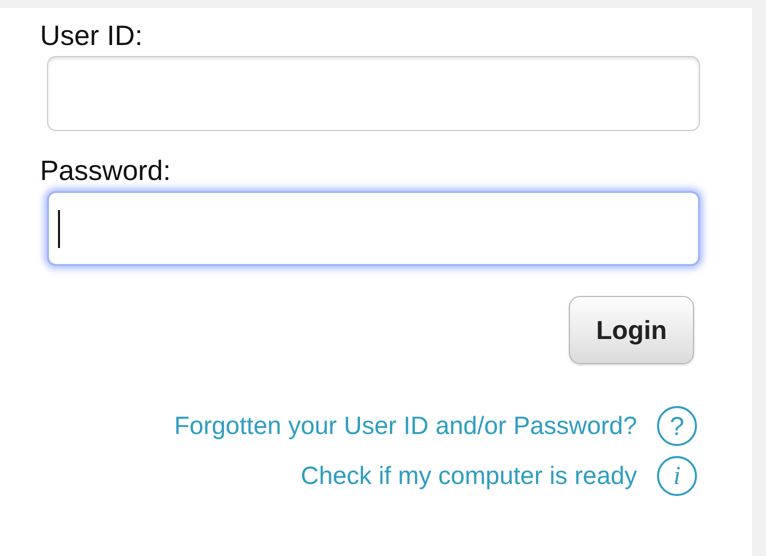  What do you see at coordinates (631, 330) in the screenshot?
I see `login-button: Login` at bounding box center [631, 330].